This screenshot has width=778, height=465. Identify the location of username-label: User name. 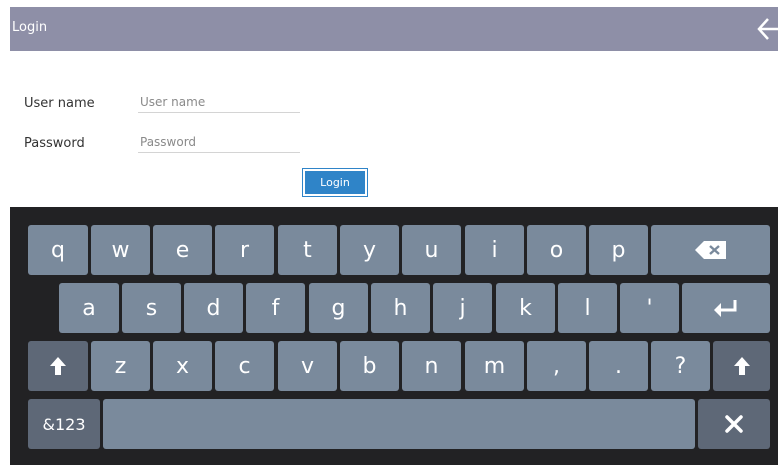
(59, 103).